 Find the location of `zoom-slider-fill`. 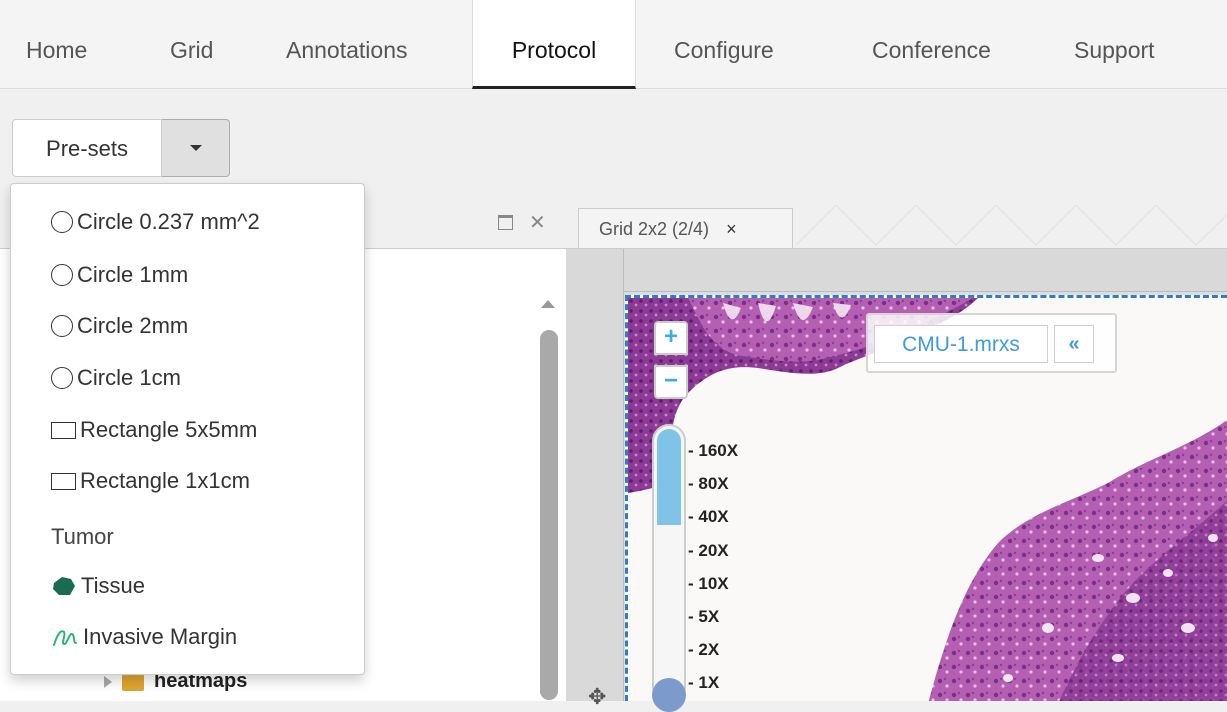

zoom-slider-fill is located at coordinates (669, 477).